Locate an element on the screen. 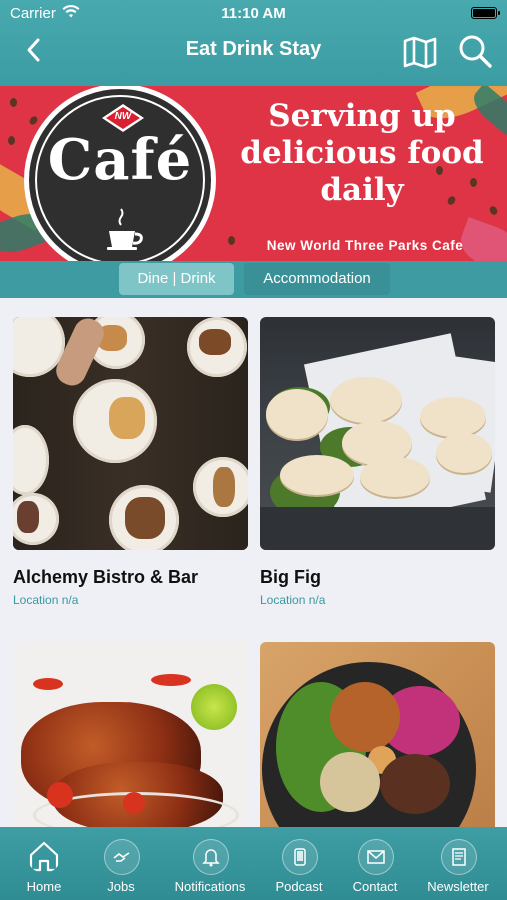  tab-contact: Contact is located at coordinates (375, 863).